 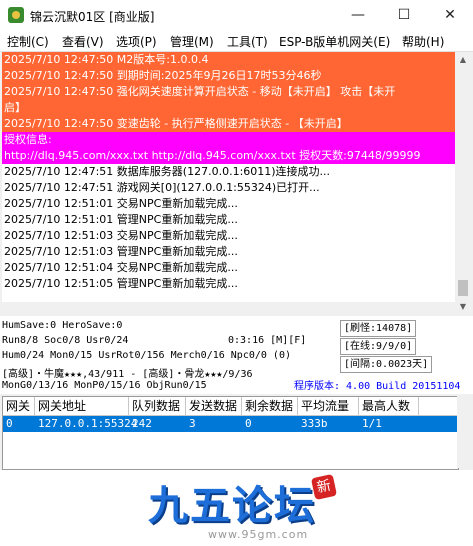 What do you see at coordinates (270, 406) in the screenshot?
I see `column-header: 剩余数据` at bounding box center [270, 406].